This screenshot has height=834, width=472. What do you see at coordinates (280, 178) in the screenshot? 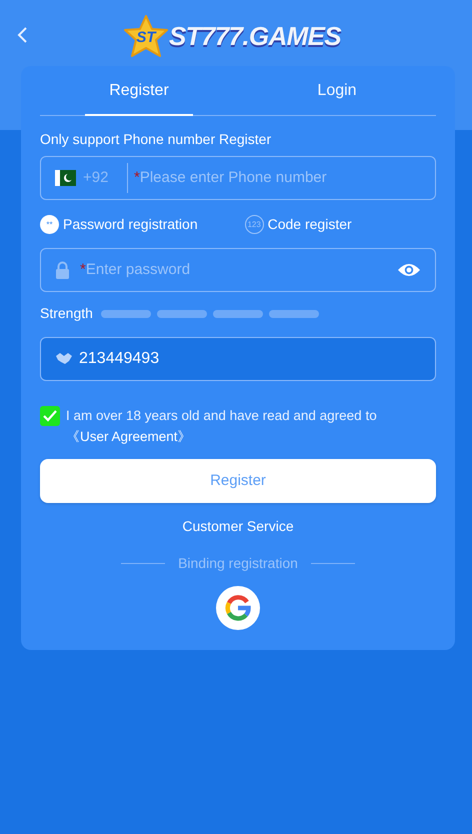
I see `phone-input: Please enter Phone number` at bounding box center [280, 178].